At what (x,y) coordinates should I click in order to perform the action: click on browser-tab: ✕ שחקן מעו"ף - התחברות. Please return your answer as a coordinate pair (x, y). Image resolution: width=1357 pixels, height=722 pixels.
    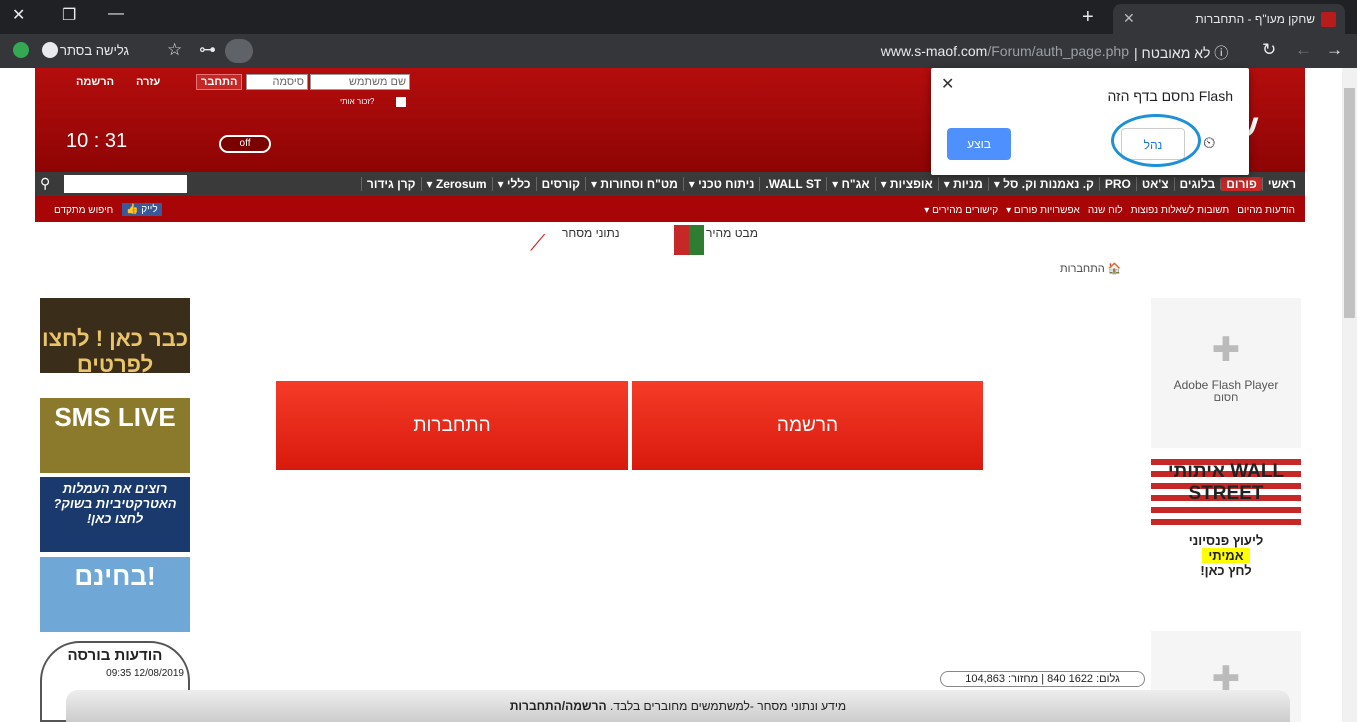
    Looking at the image, I should click on (1229, 19).